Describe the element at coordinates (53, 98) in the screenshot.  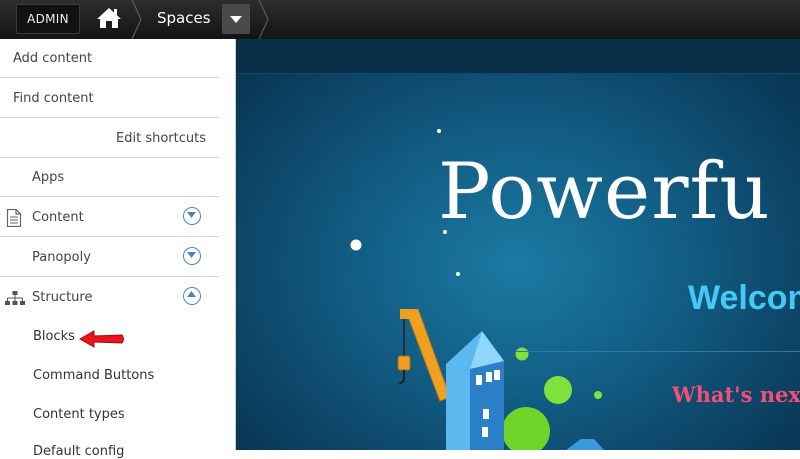
I see `menu-item-label: Find content` at that location.